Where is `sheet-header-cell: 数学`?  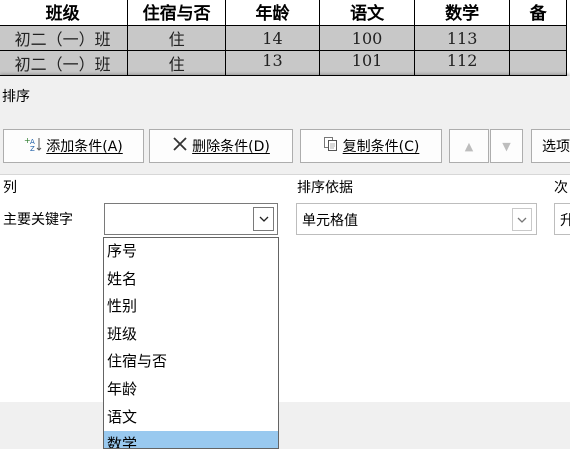
sheet-header-cell: 数学 is located at coordinates (462, 13).